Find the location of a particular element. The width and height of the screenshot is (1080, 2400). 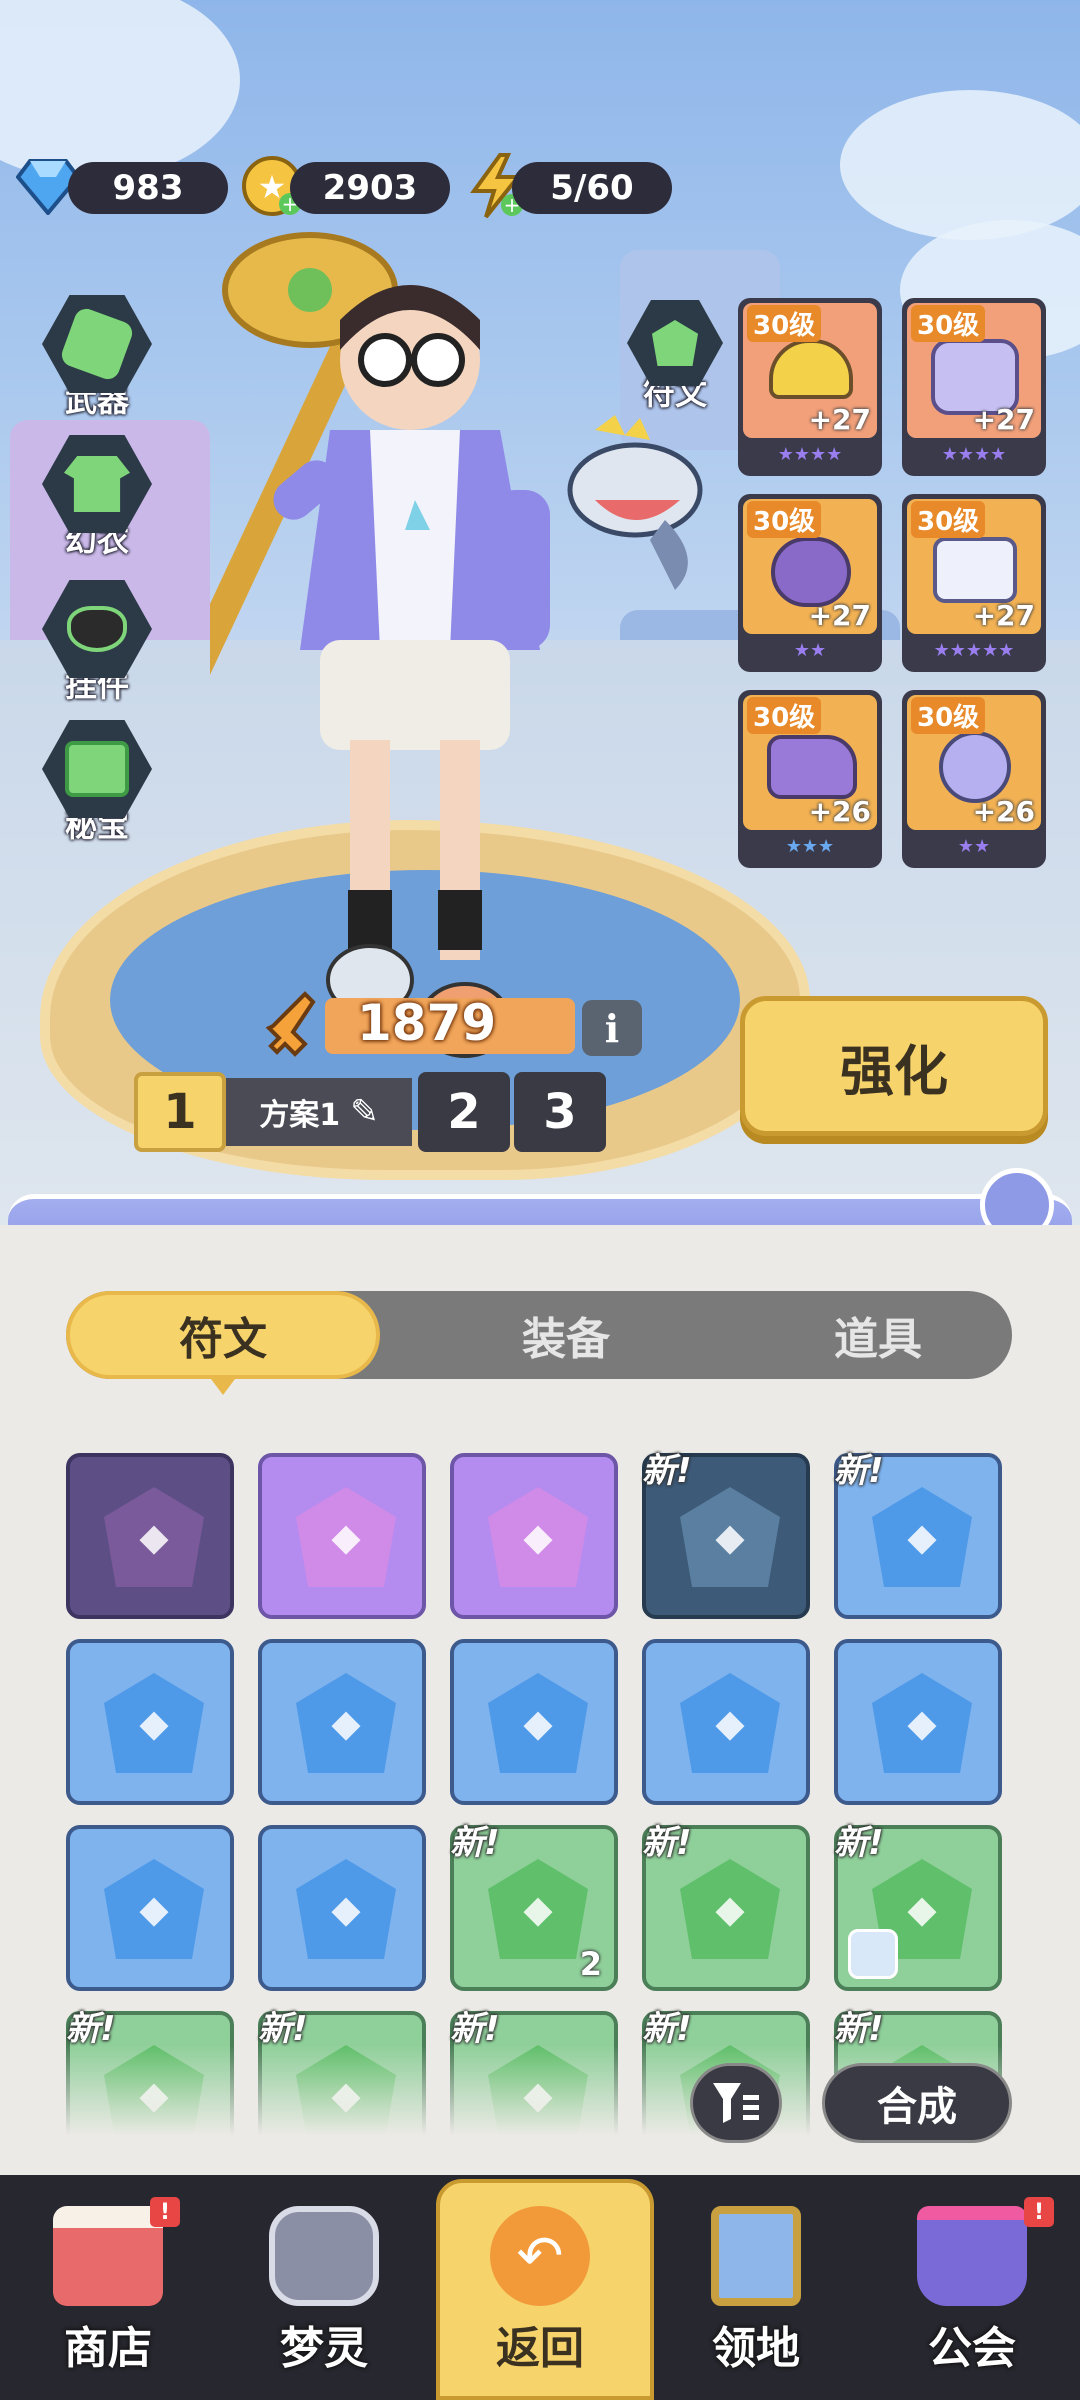

tab-runes: 符文 is located at coordinates (223, 1335).